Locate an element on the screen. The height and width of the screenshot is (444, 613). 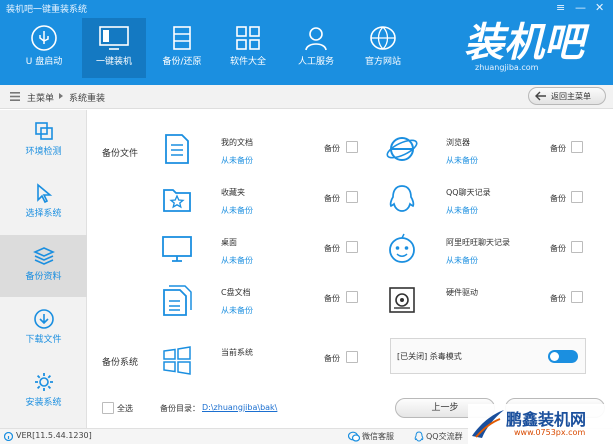
antivirus-toggle is located at coordinates (563, 356).